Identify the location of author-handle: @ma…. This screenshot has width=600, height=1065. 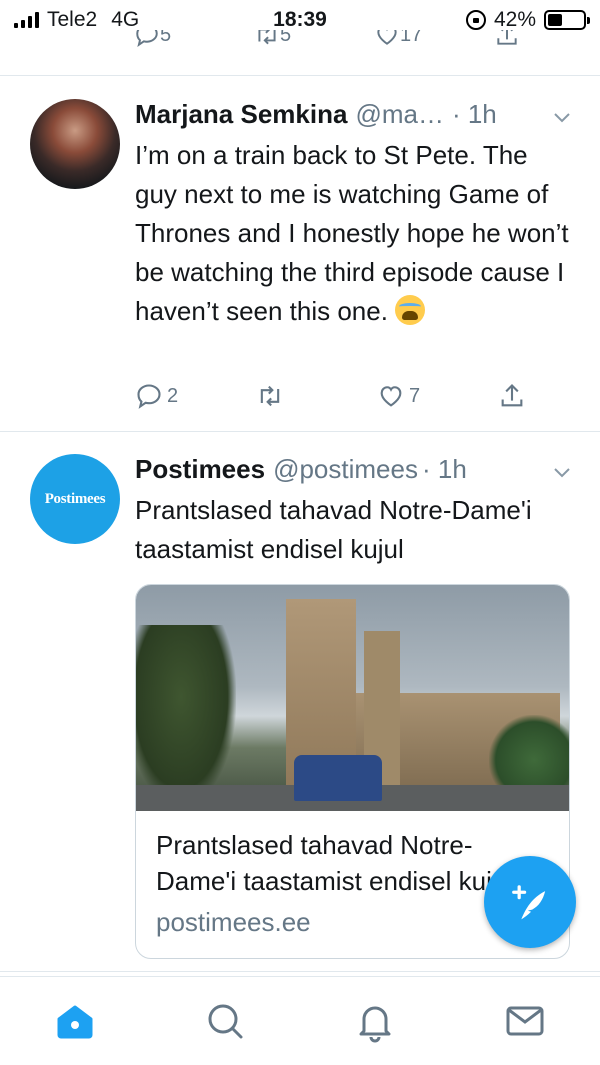
(399, 114).